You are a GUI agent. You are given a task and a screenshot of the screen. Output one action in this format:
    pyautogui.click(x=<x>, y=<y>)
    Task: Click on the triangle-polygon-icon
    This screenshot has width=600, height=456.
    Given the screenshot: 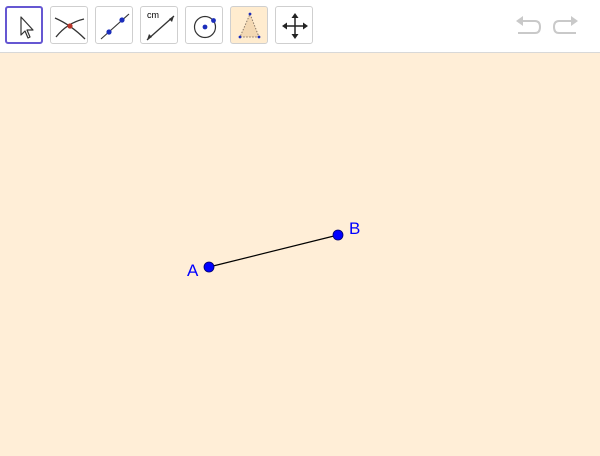 What is the action you would take?
    pyautogui.click(x=249, y=25)
    